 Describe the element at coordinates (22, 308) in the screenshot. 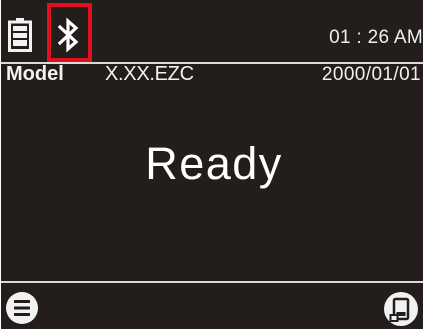

I see `menu-icon` at that location.